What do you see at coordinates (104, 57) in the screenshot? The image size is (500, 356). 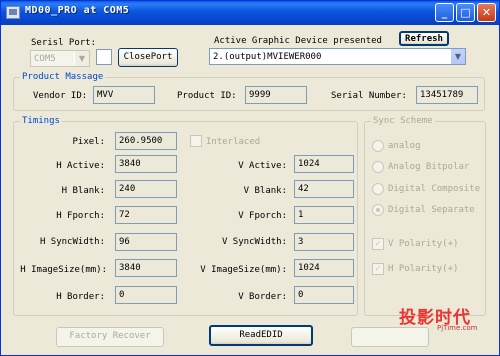 I see `port-status-indicator` at bounding box center [104, 57].